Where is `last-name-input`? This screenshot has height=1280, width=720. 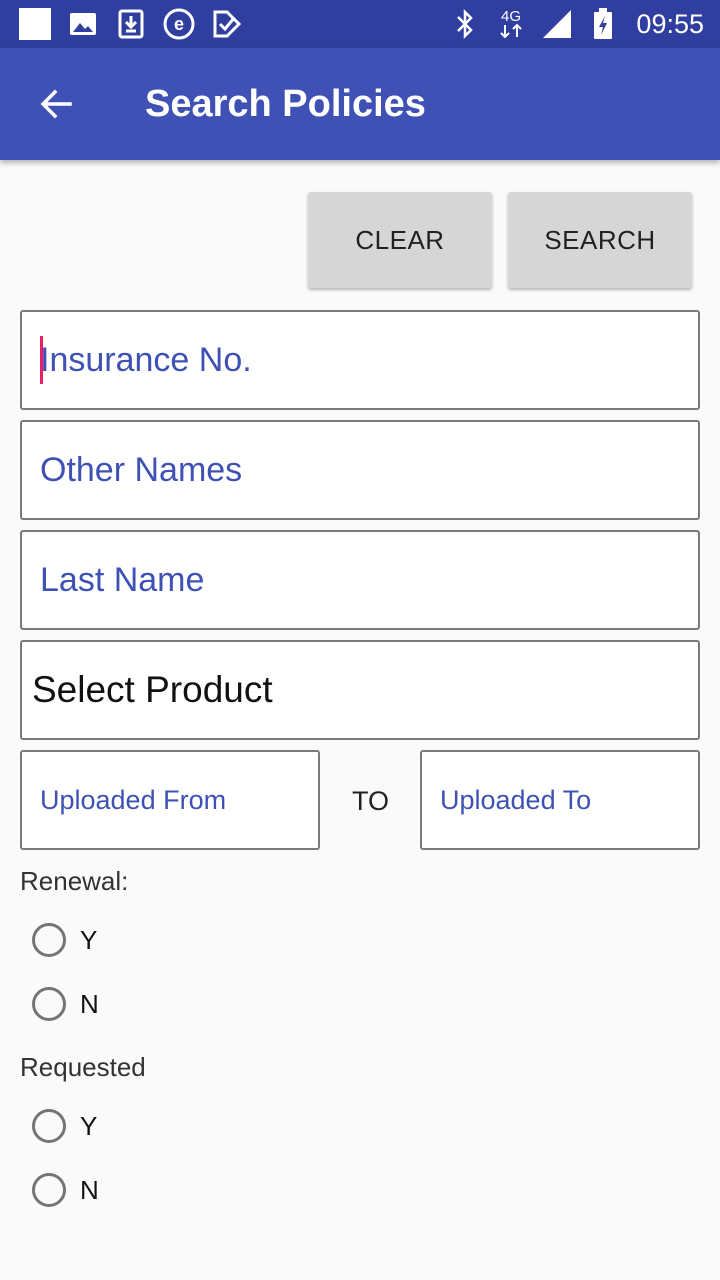
last-name-input is located at coordinates (360, 580).